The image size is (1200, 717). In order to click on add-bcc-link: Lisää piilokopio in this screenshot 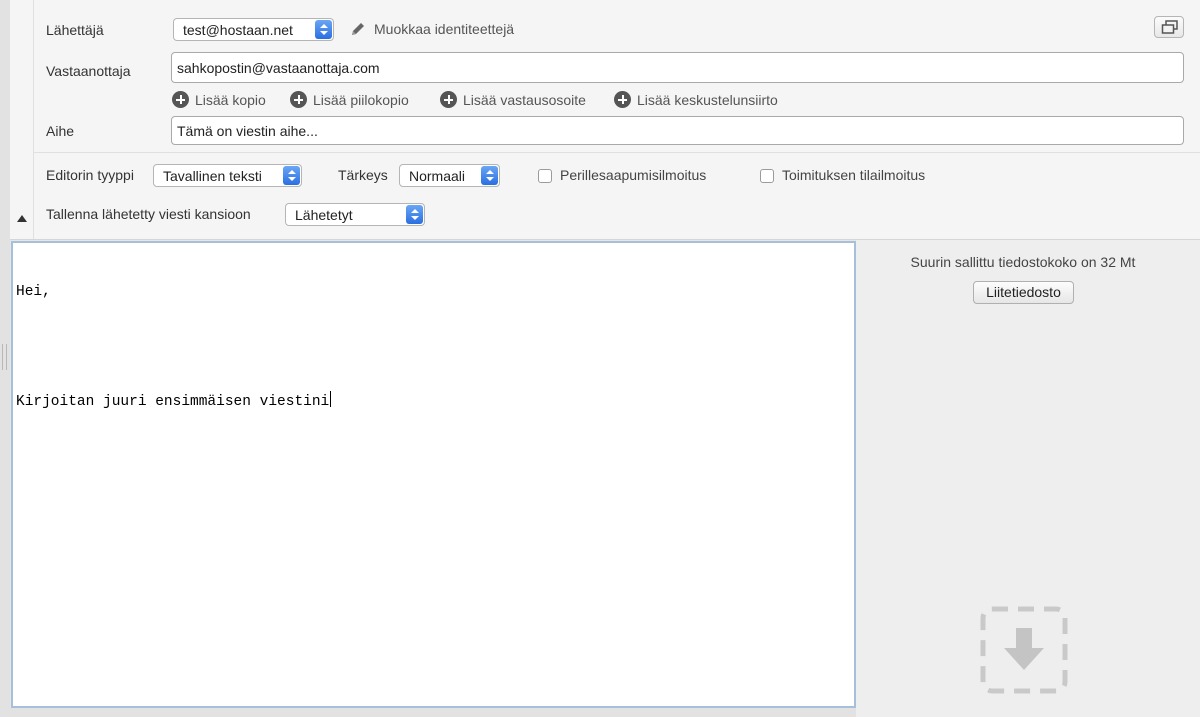, I will do `click(349, 99)`.